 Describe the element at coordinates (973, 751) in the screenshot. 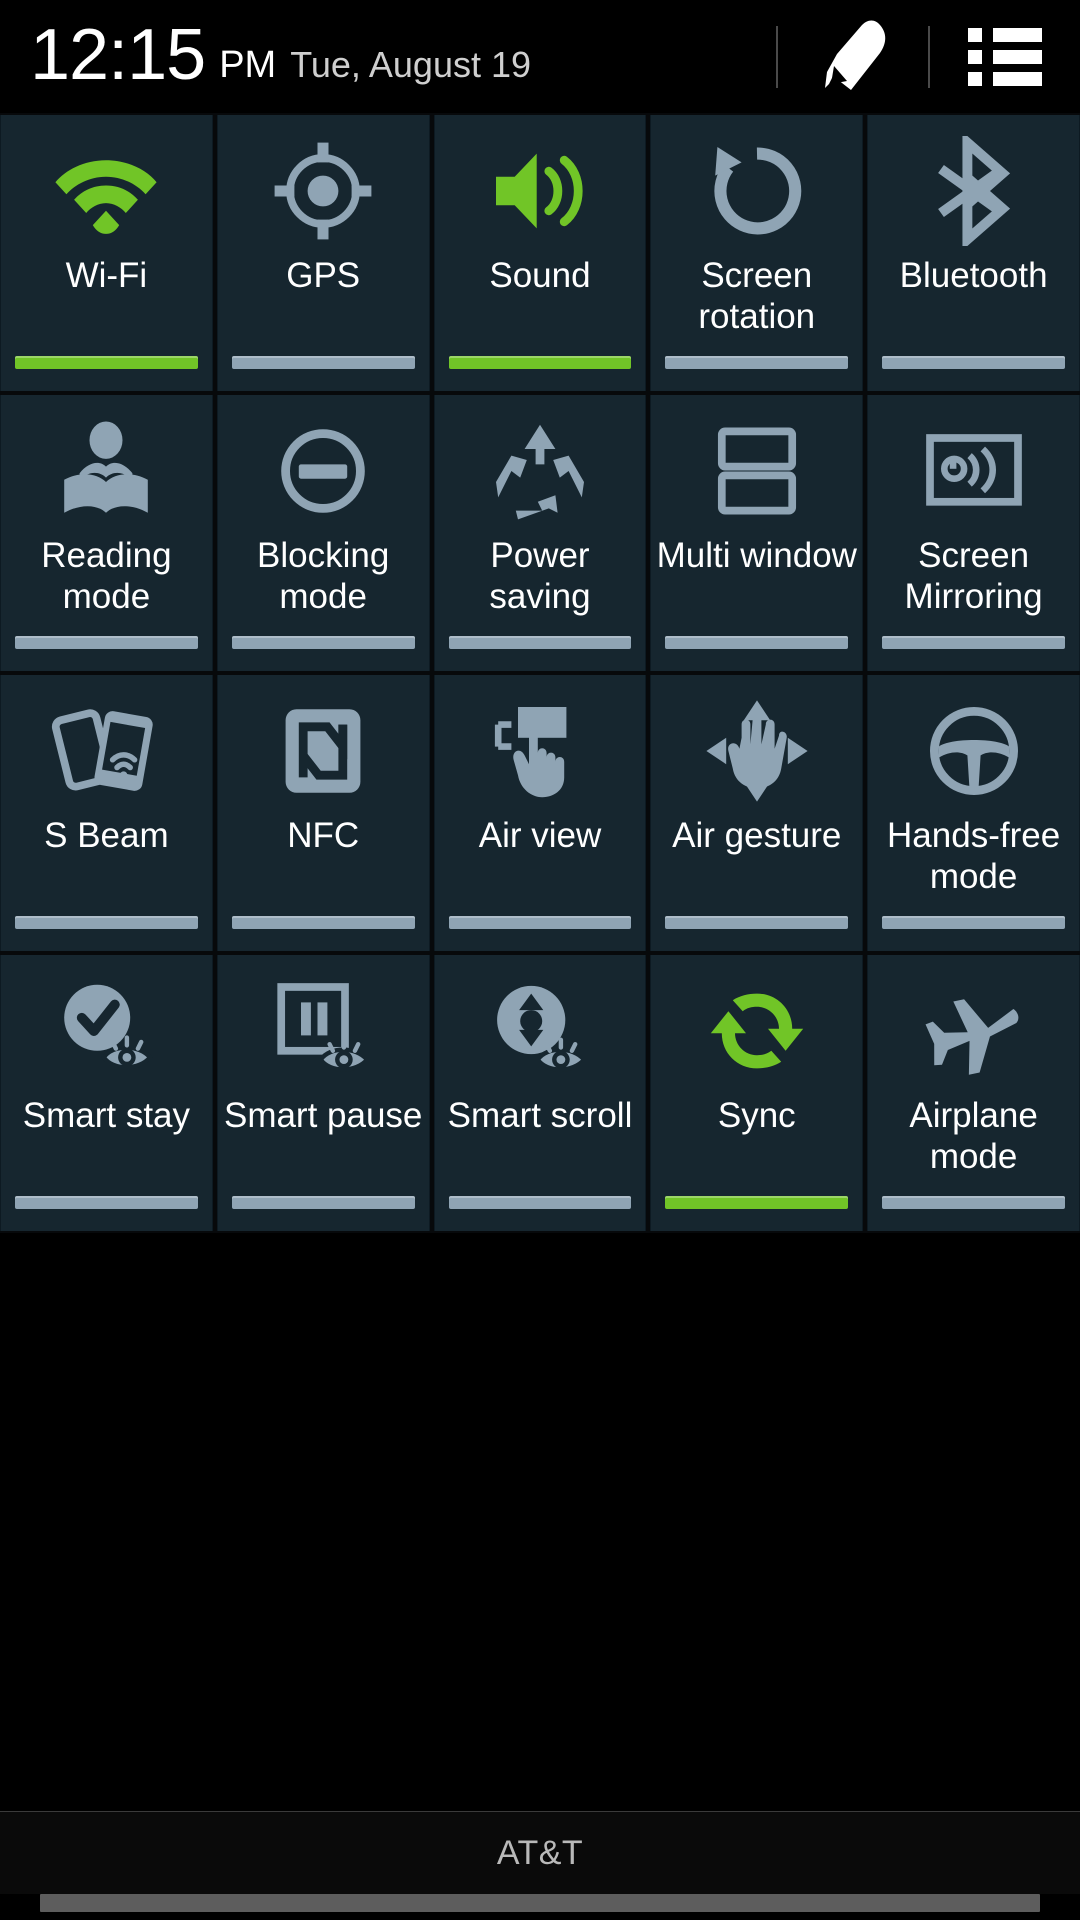

I see `hands-free-mode-icon` at that location.